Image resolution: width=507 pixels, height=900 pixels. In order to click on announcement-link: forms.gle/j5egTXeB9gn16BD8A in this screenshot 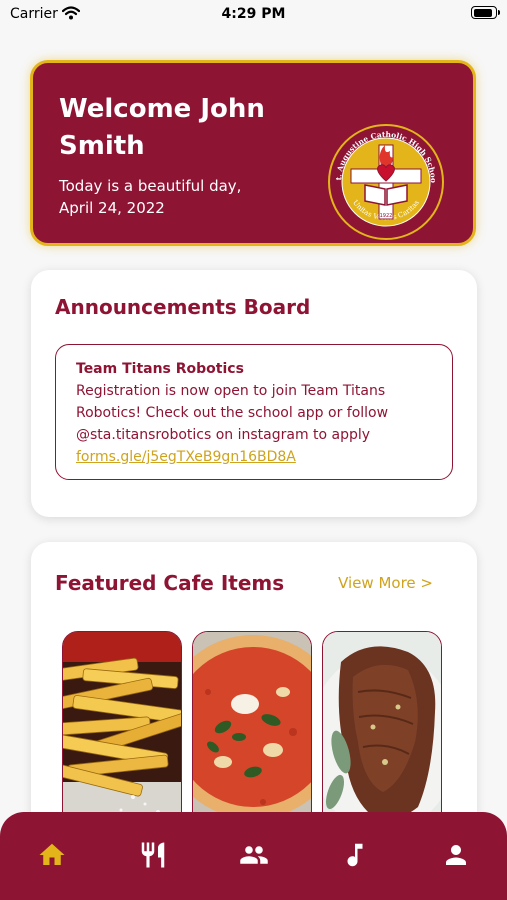, I will do `click(254, 457)`.